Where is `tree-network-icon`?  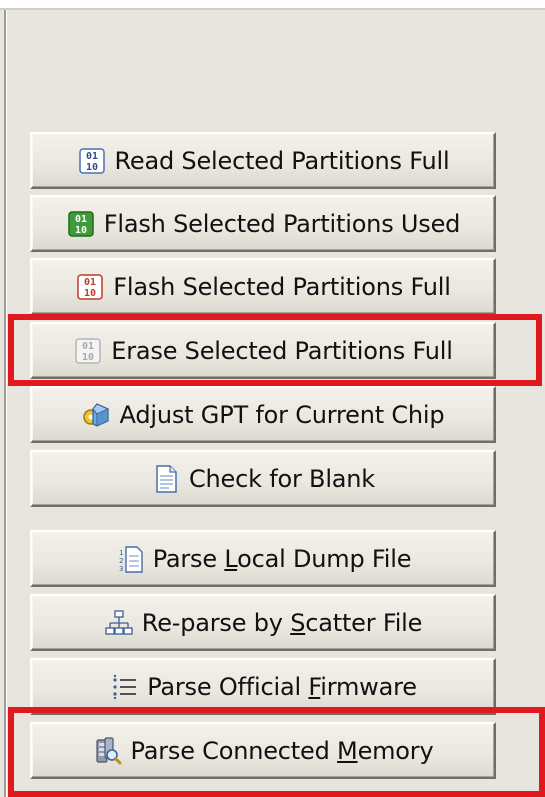 tree-network-icon is located at coordinates (119, 623).